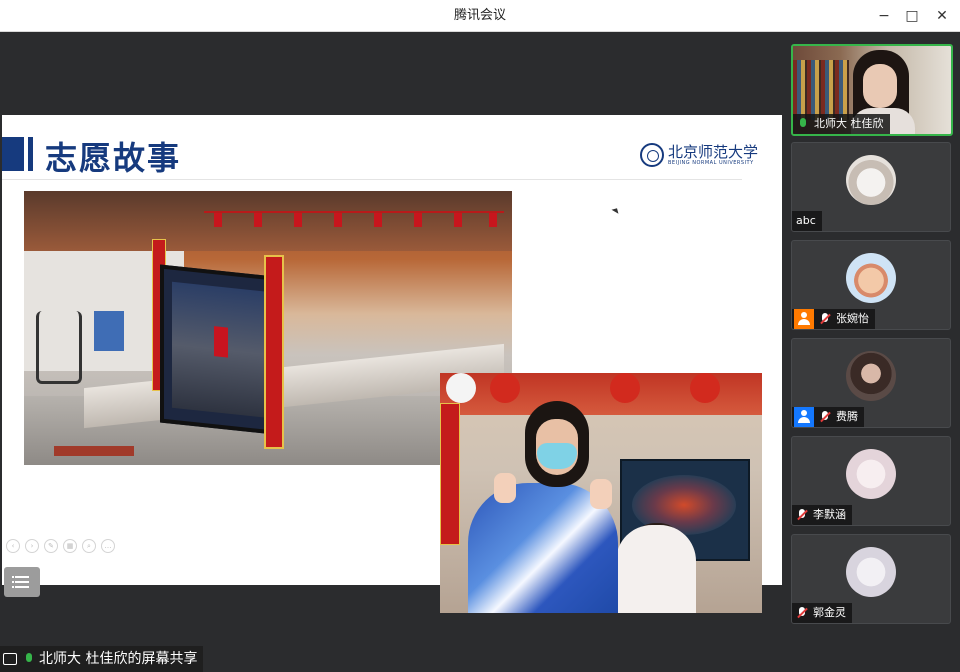 This screenshot has height=672, width=960. I want to click on minimize-button: −, so click(884, 16).